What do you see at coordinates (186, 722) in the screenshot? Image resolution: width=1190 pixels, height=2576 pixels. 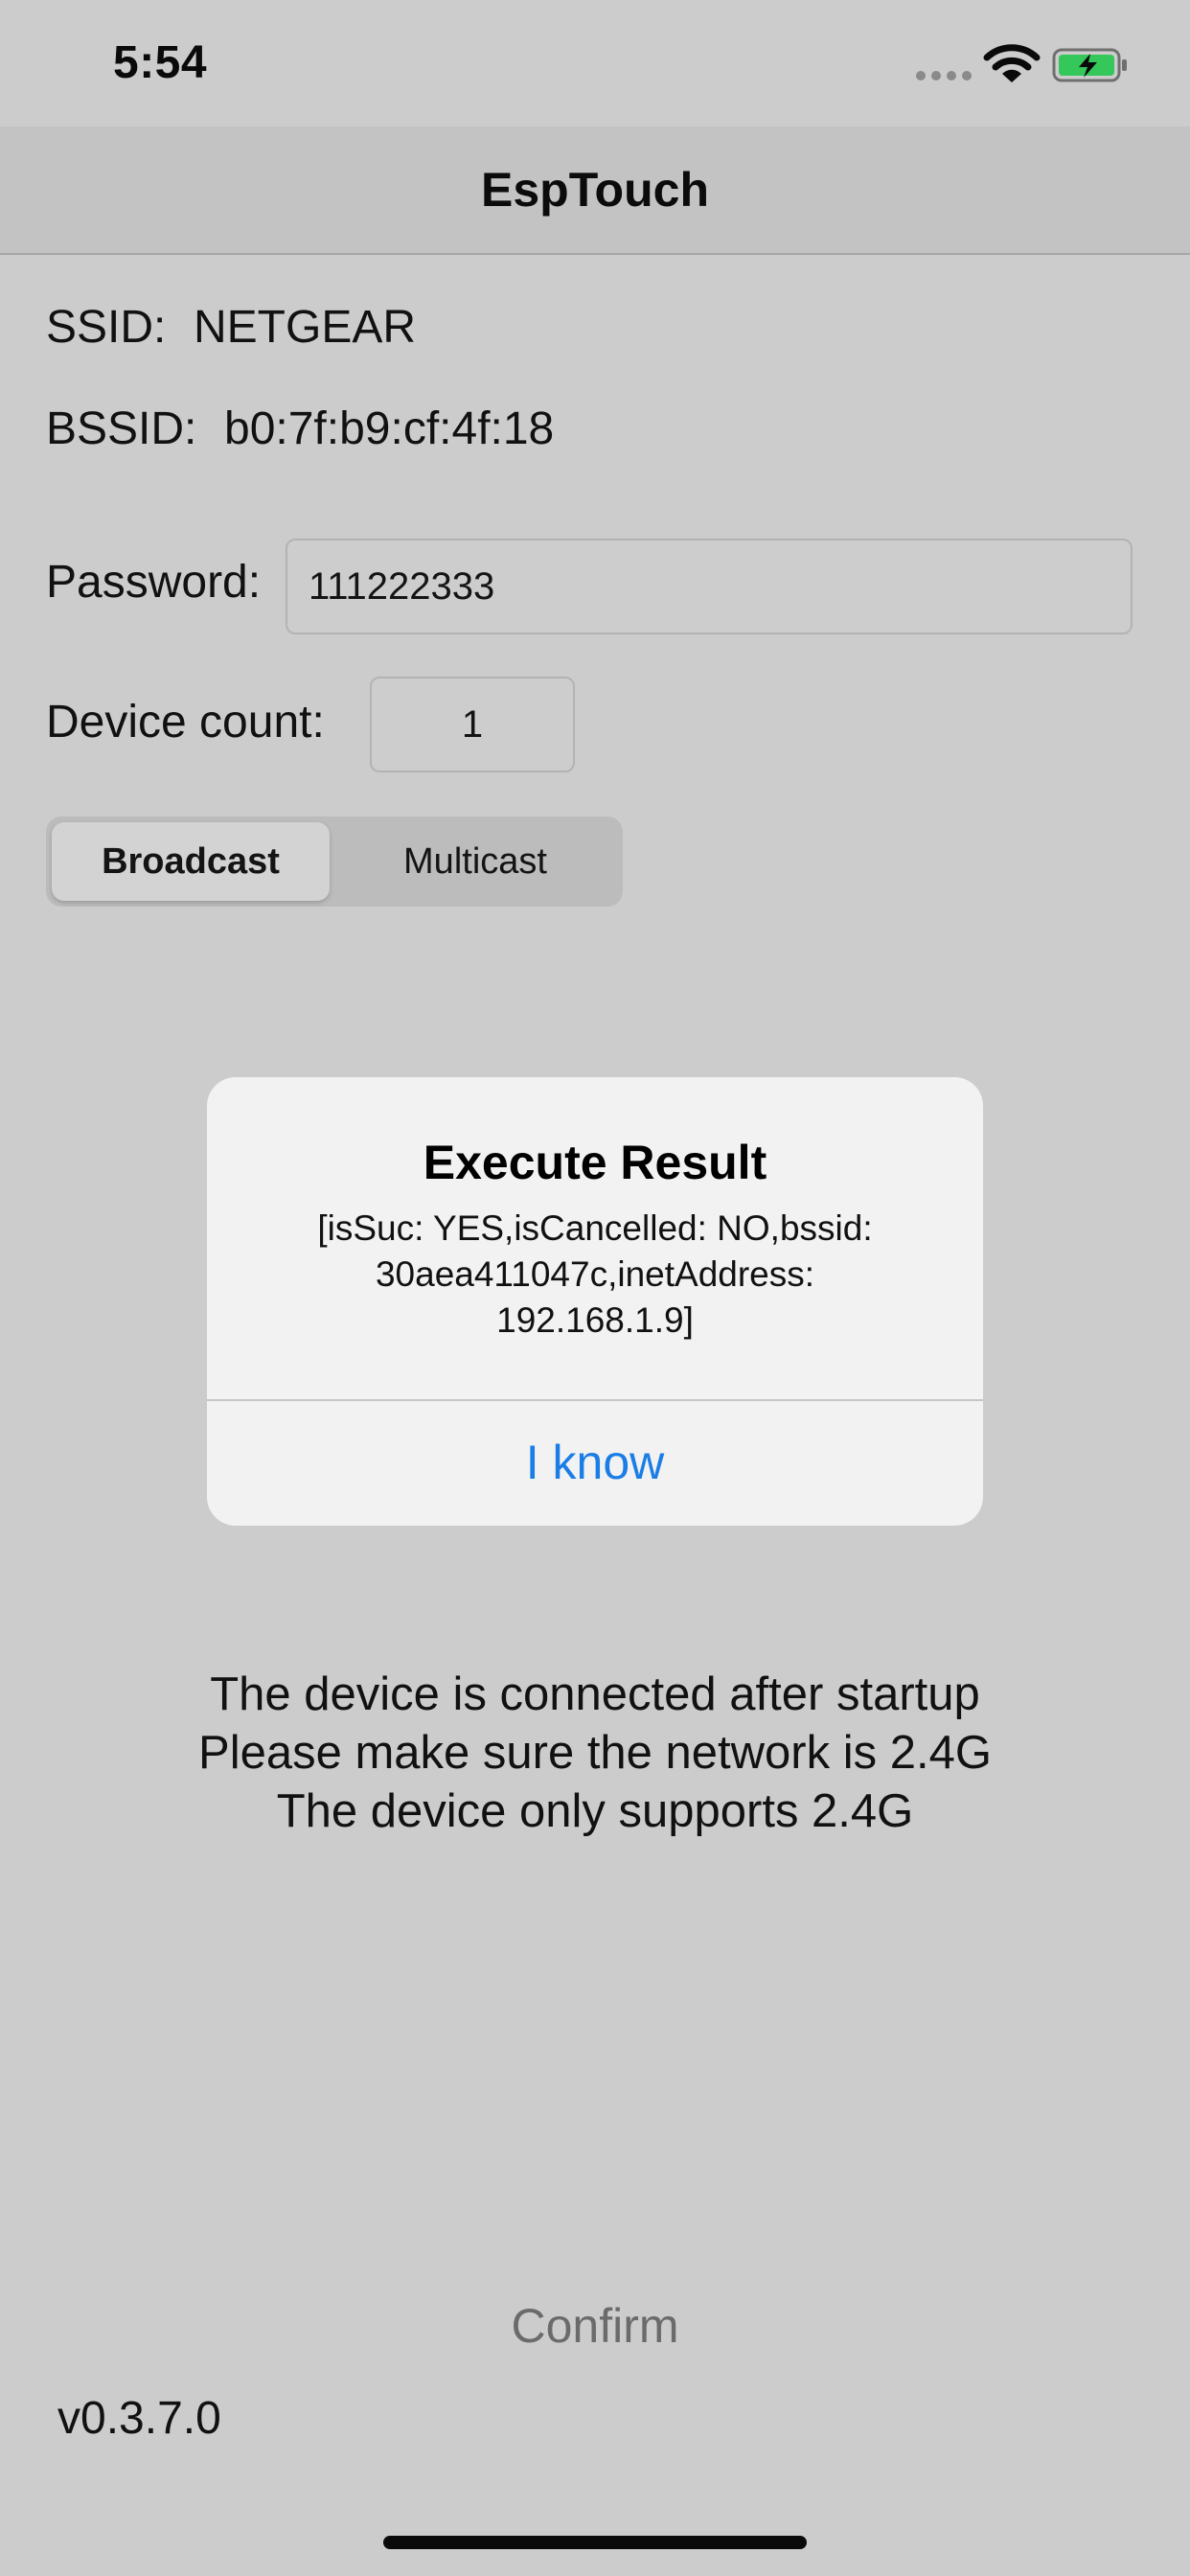 I see `device-count-label: Device count:` at bounding box center [186, 722].